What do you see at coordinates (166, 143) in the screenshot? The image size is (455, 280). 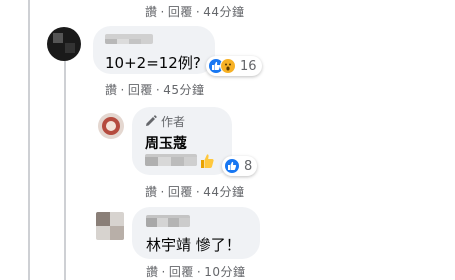 I see `author-name: 周玉蔻` at bounding box center [166, 143].